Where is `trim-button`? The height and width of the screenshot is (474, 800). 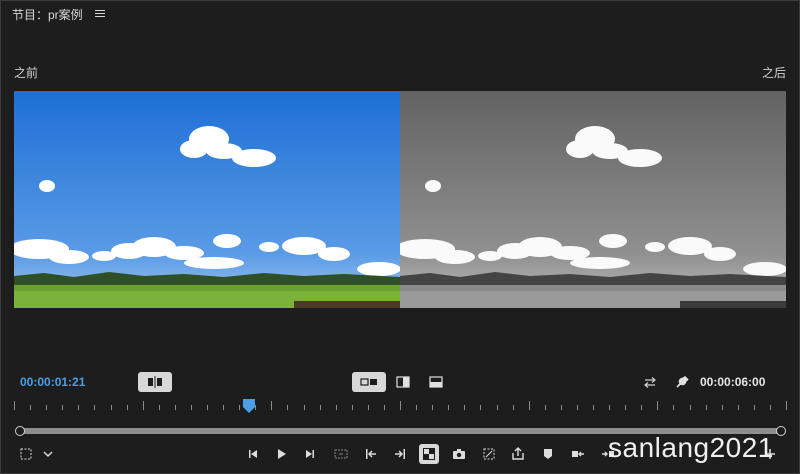
trim-button is located at coordinates (341, 454).